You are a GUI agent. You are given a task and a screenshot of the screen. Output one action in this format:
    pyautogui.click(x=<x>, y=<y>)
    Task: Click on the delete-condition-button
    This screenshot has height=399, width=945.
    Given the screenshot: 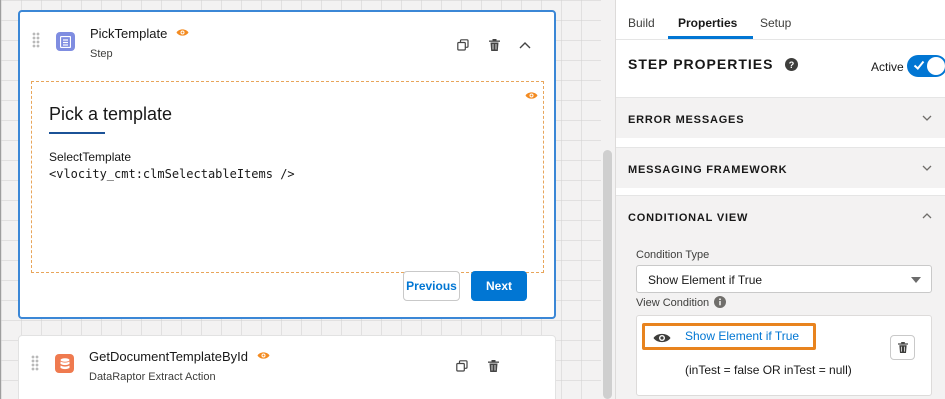 What is the action you would take?
    pyautogui.click(x=902, y=347)
    